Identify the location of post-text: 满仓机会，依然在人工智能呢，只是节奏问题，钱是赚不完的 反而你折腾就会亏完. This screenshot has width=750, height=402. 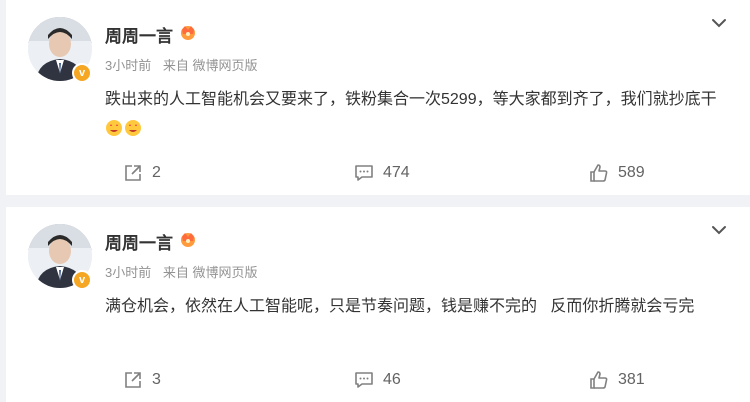
(420, 307).